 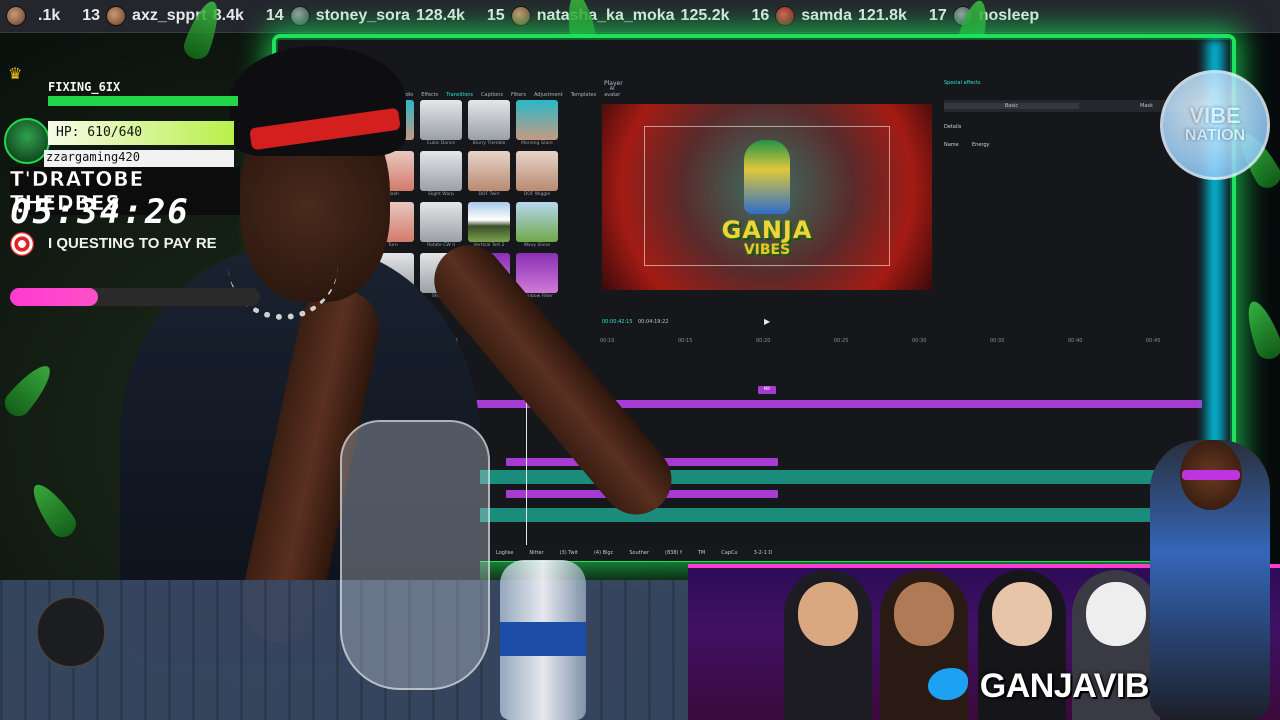 I want to click on hud-username: zzargaming420, so click(x=139, y=159).